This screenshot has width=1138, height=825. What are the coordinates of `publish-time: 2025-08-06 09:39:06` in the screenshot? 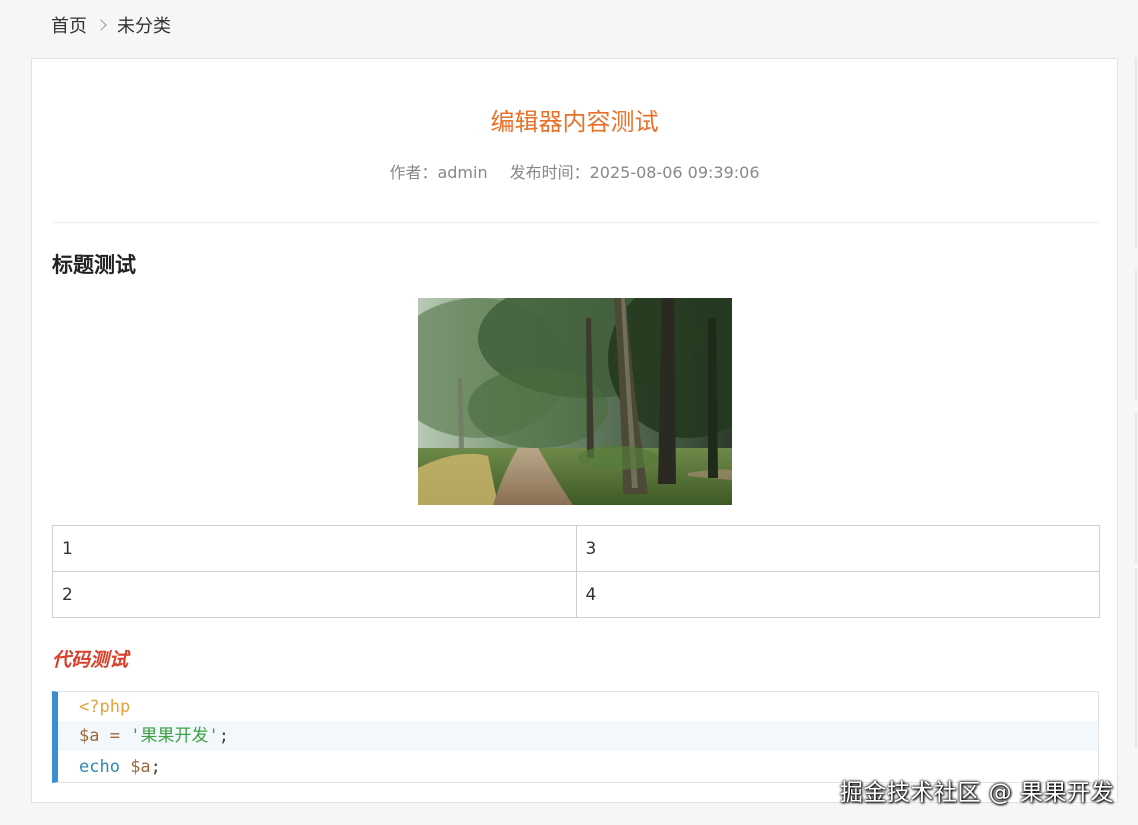 It's located at (674, 172).